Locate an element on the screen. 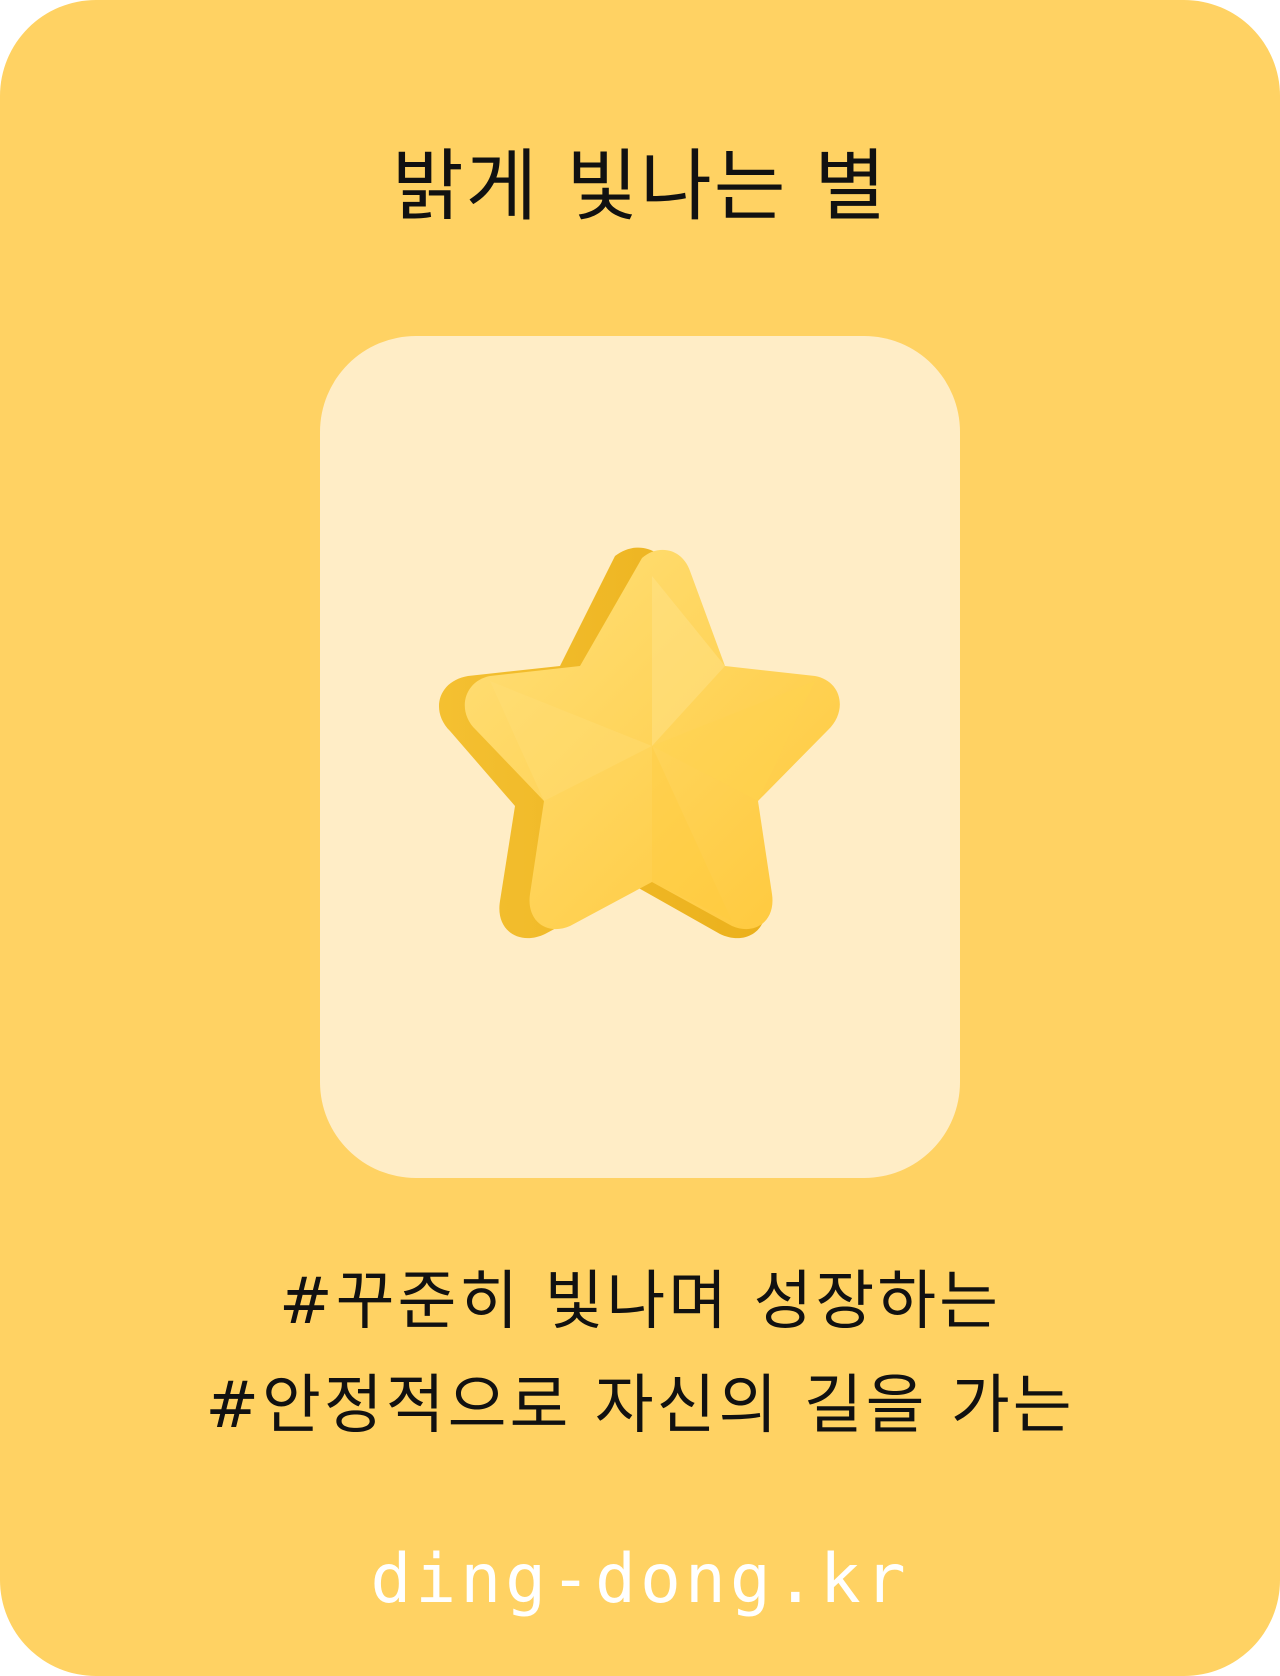  site-url: ding-dong.kr is located at coordinates (640, 1579).